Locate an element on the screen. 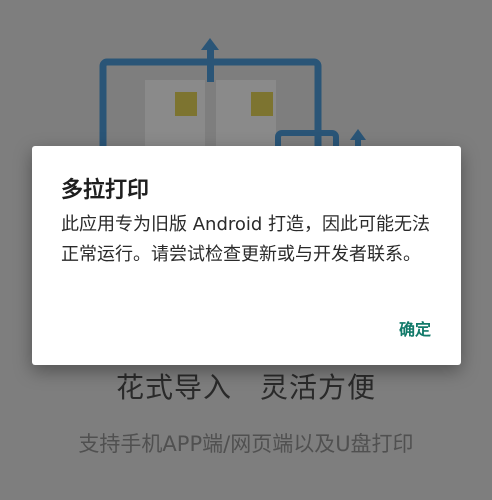 The width and height of the screenshot is (492, 500). feature-subtitle: 支持手机APP端/网页端以及U盘打印 is located at coordinates (246, 444).